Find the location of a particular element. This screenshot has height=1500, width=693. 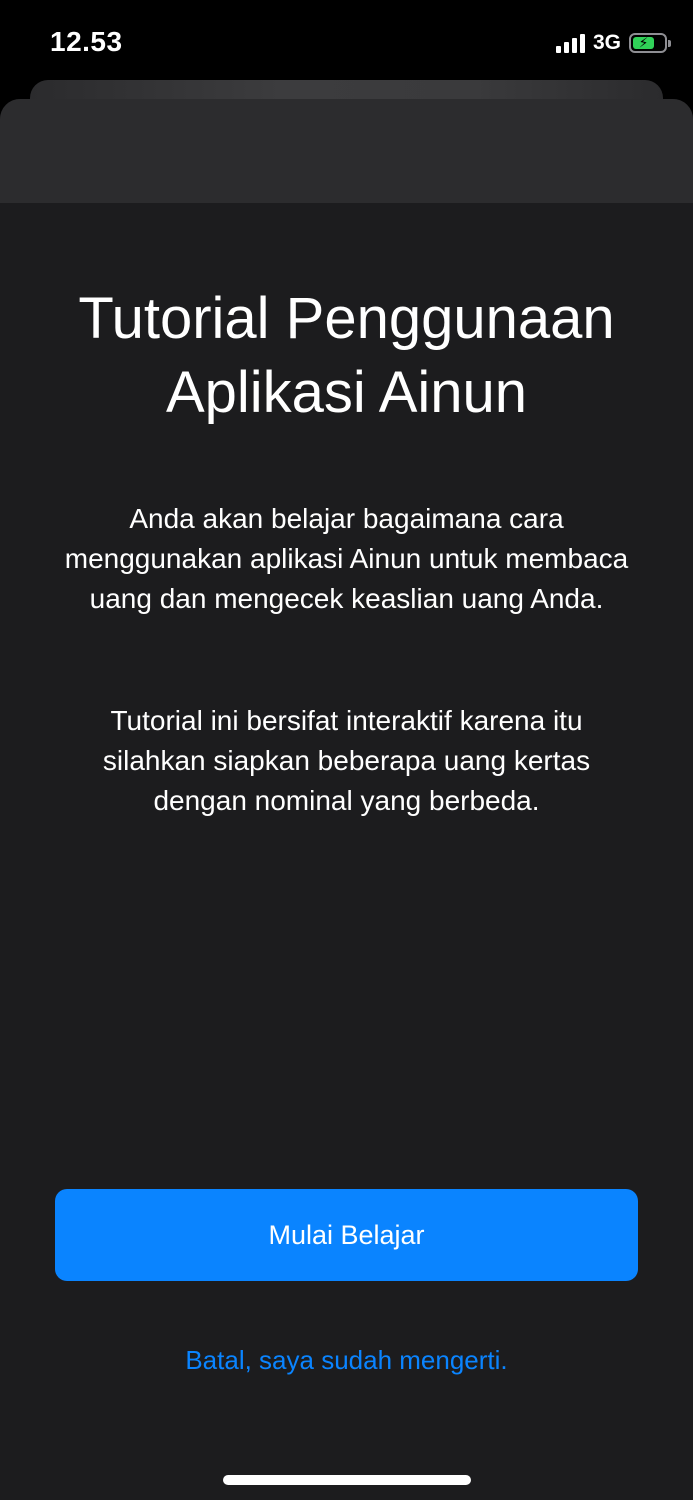

start-learning-button: Mulai Belajar is located at coordinates (346, 1235).